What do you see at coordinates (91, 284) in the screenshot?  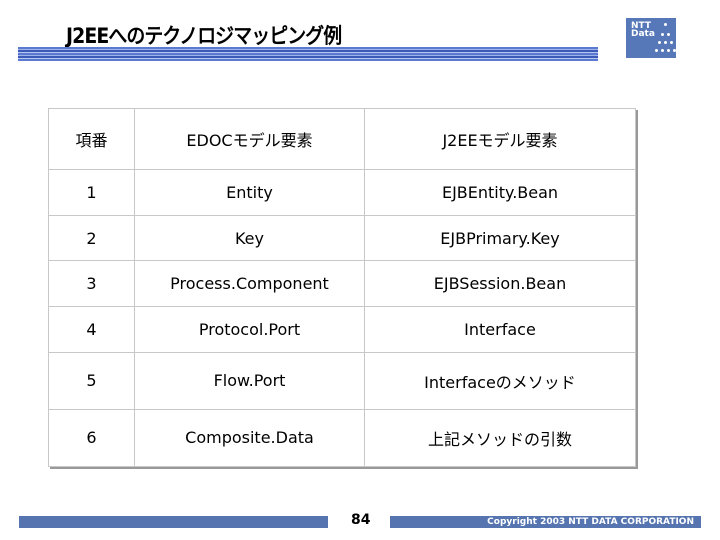 I see `cell: 3` at bounding box center [91, 284].